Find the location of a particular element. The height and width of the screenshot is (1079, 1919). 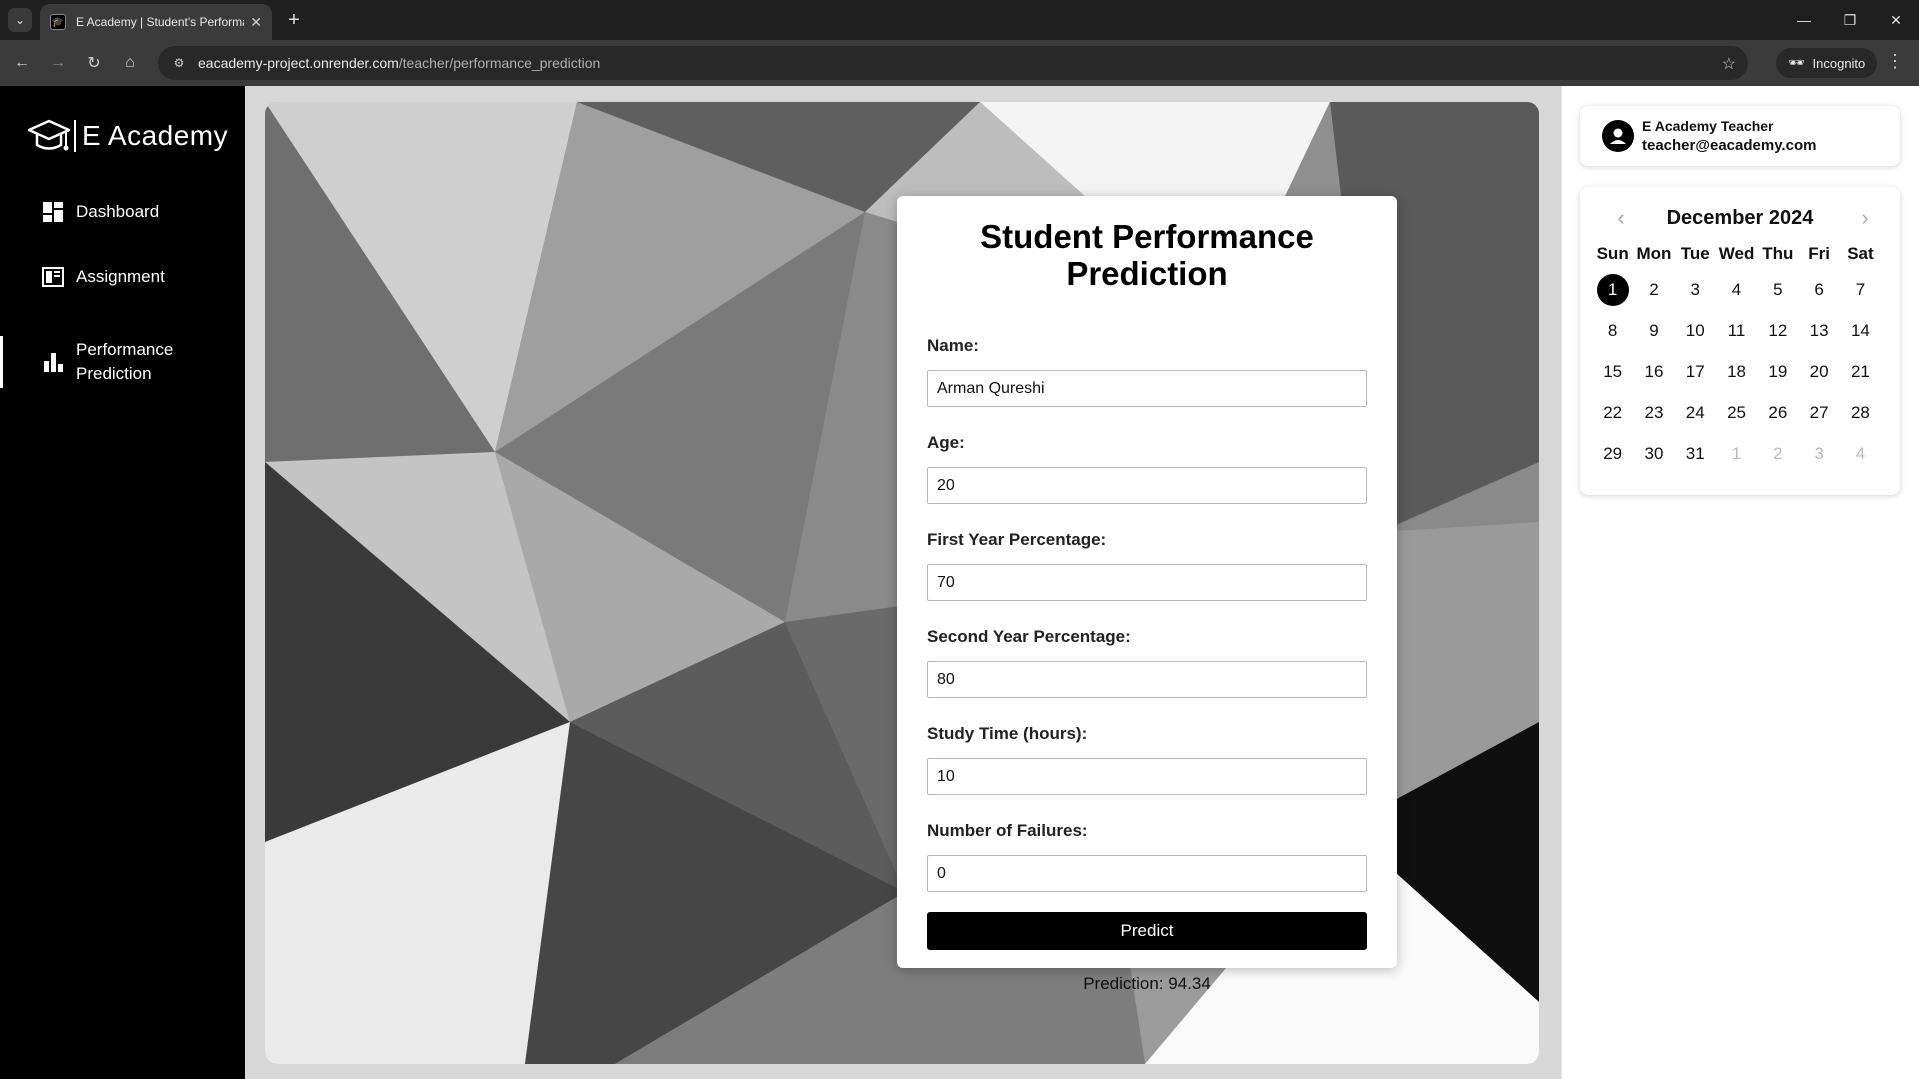

incognito-badge: 🕶 Incognito is located at coordinates (1827, 63).